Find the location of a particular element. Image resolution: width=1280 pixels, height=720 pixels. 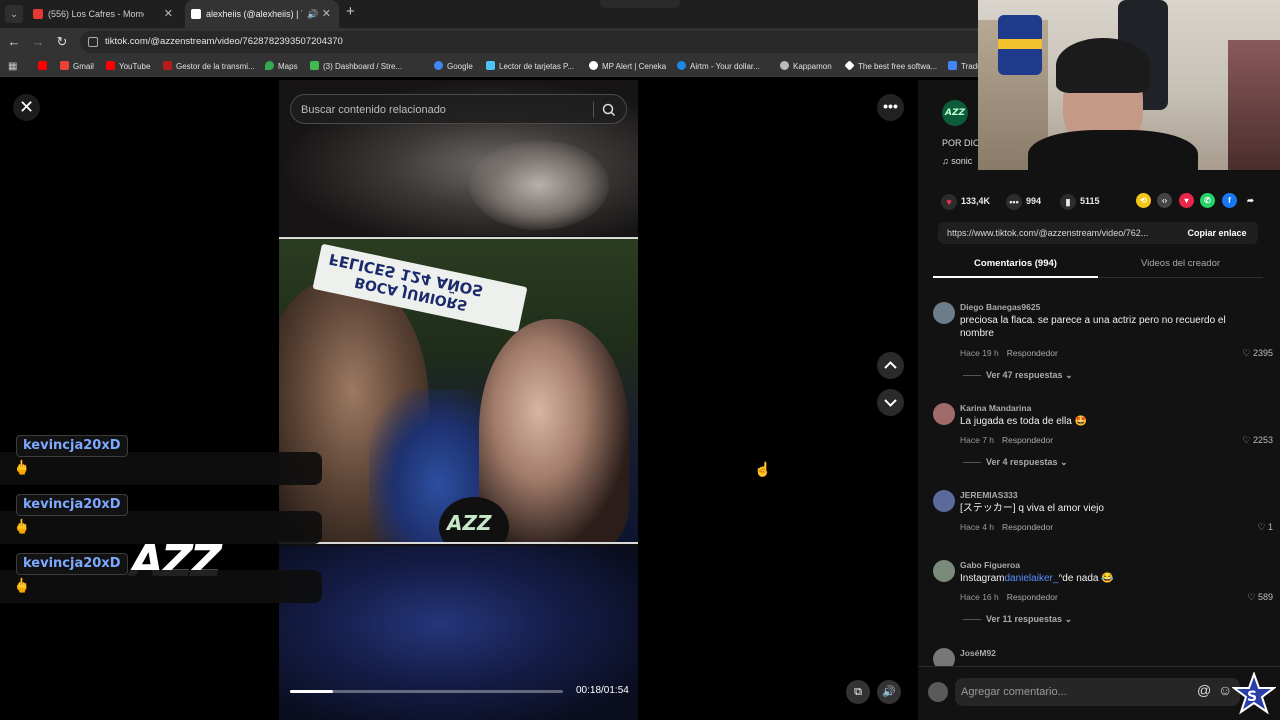

video-frame: FELICES 124 AÑOS BOCA JUNIORS AZZ is located at coordinates (458, 390).